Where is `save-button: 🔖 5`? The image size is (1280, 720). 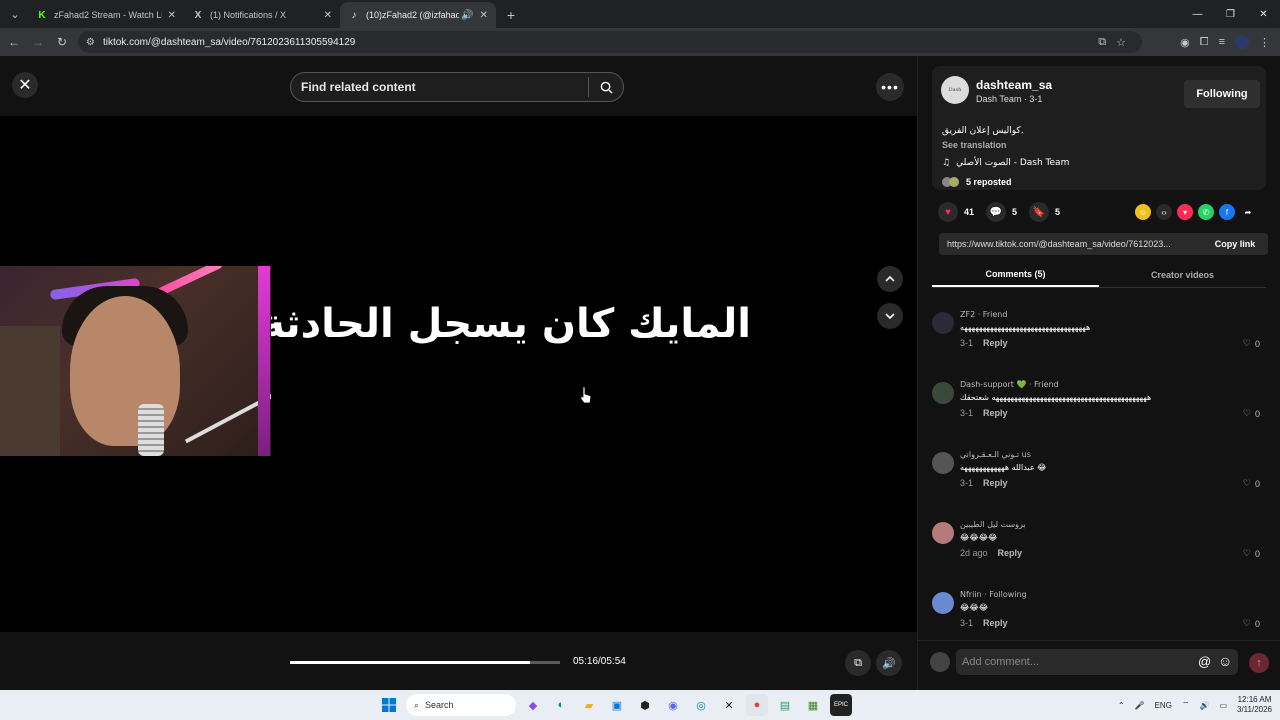
save-button: 🔖 5 is located at coordinates (1044, 212).